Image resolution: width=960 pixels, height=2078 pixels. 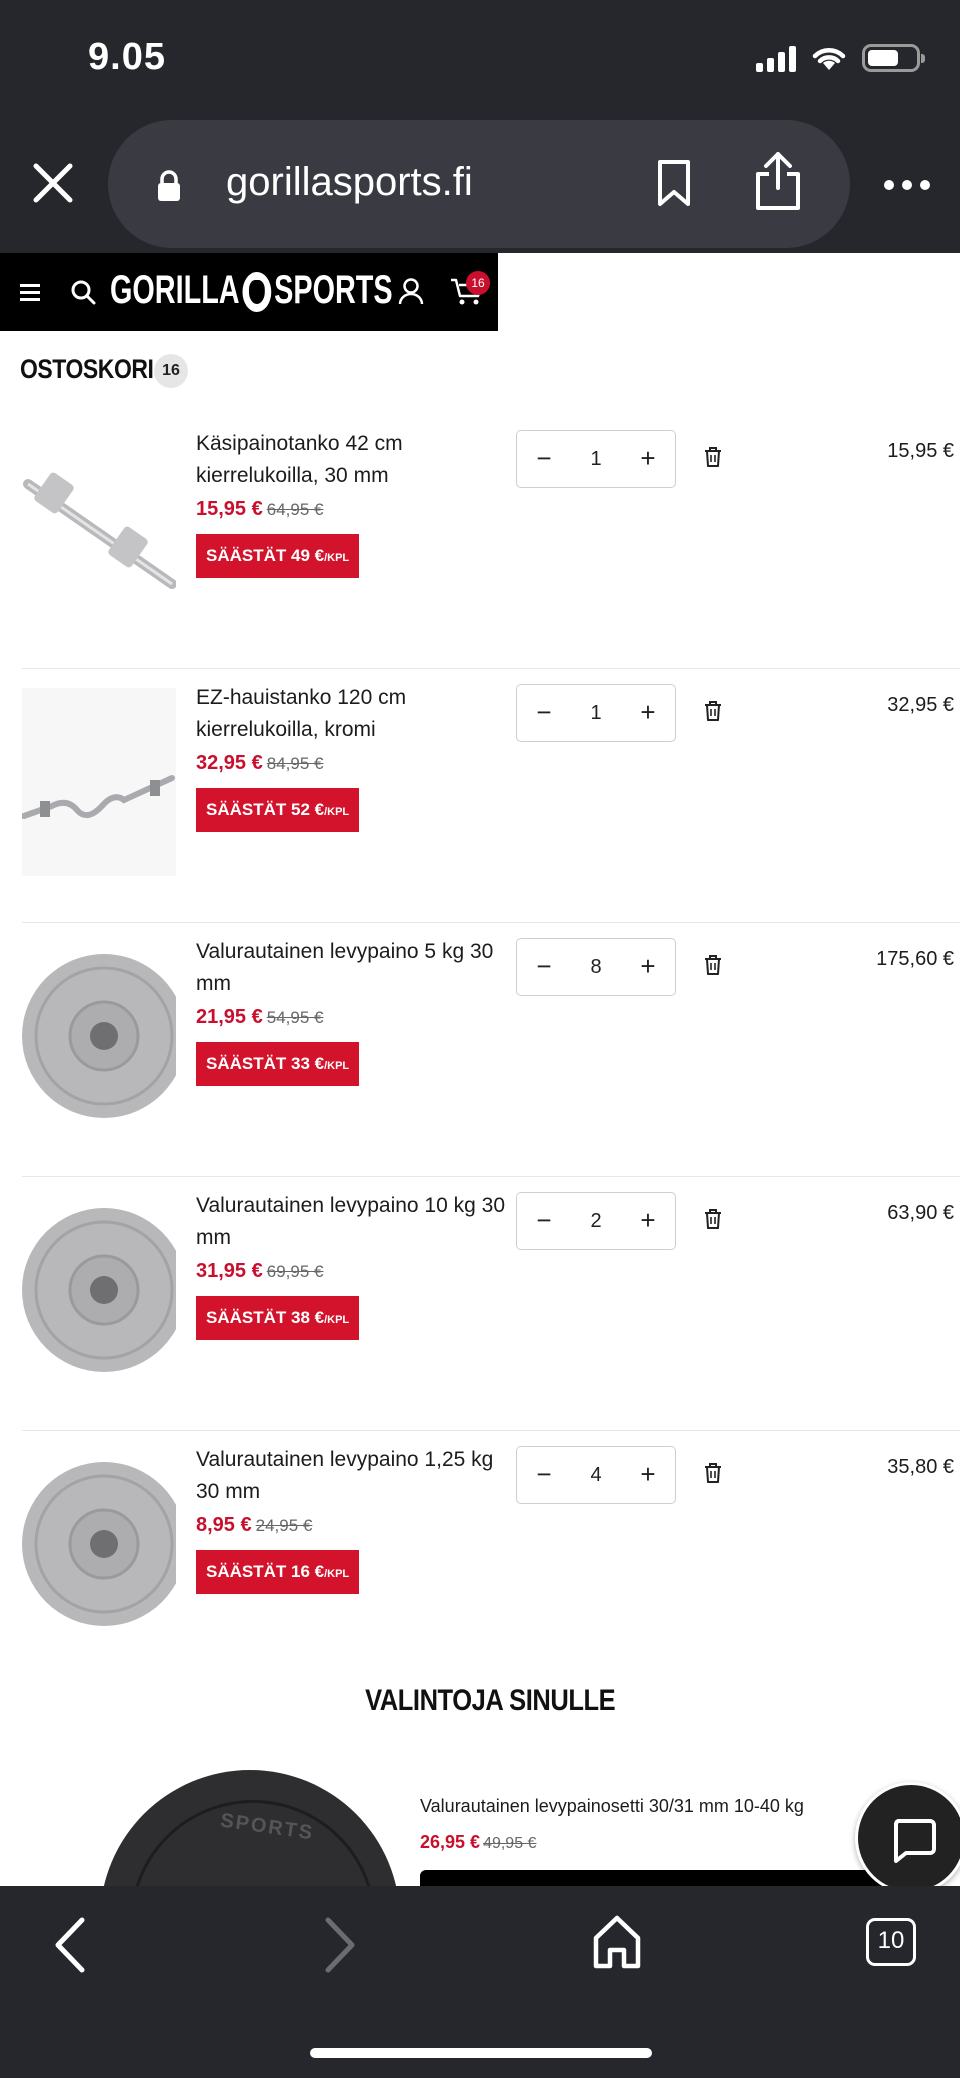 What do you see at coordinates (776, 58) in the screenshot?
I see `signal-icon` at bounding box center [776, 58].